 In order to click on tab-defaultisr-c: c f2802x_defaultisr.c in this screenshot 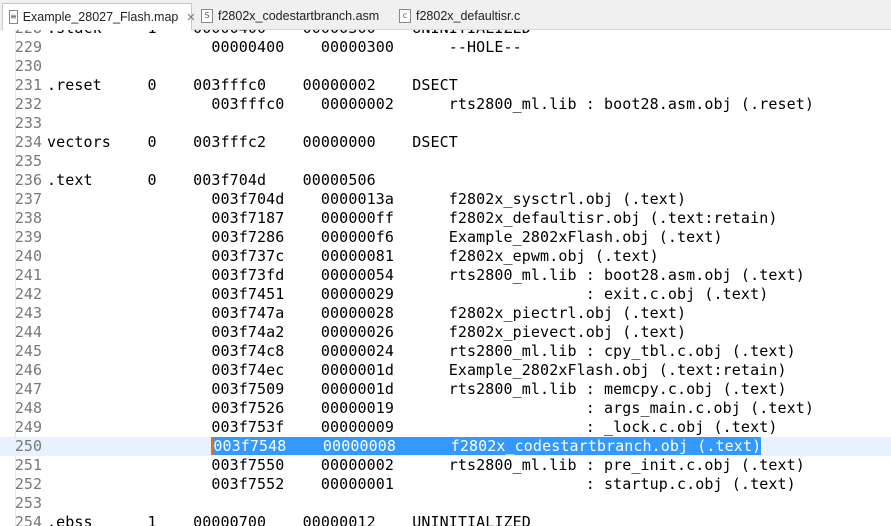, I will do `click(459, 16)`.